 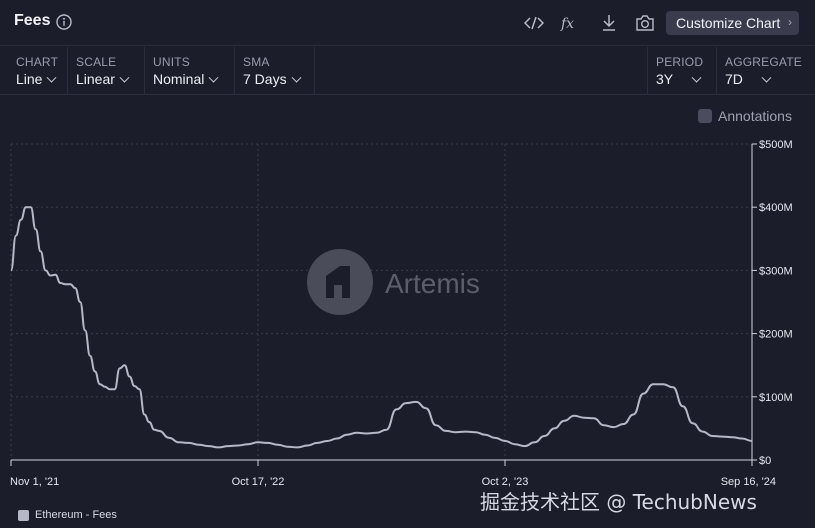 What do you see at coordinates (776, 398) in the screenshot?
I see `y-tick-label: $100M` at bounding box center [776, 398].